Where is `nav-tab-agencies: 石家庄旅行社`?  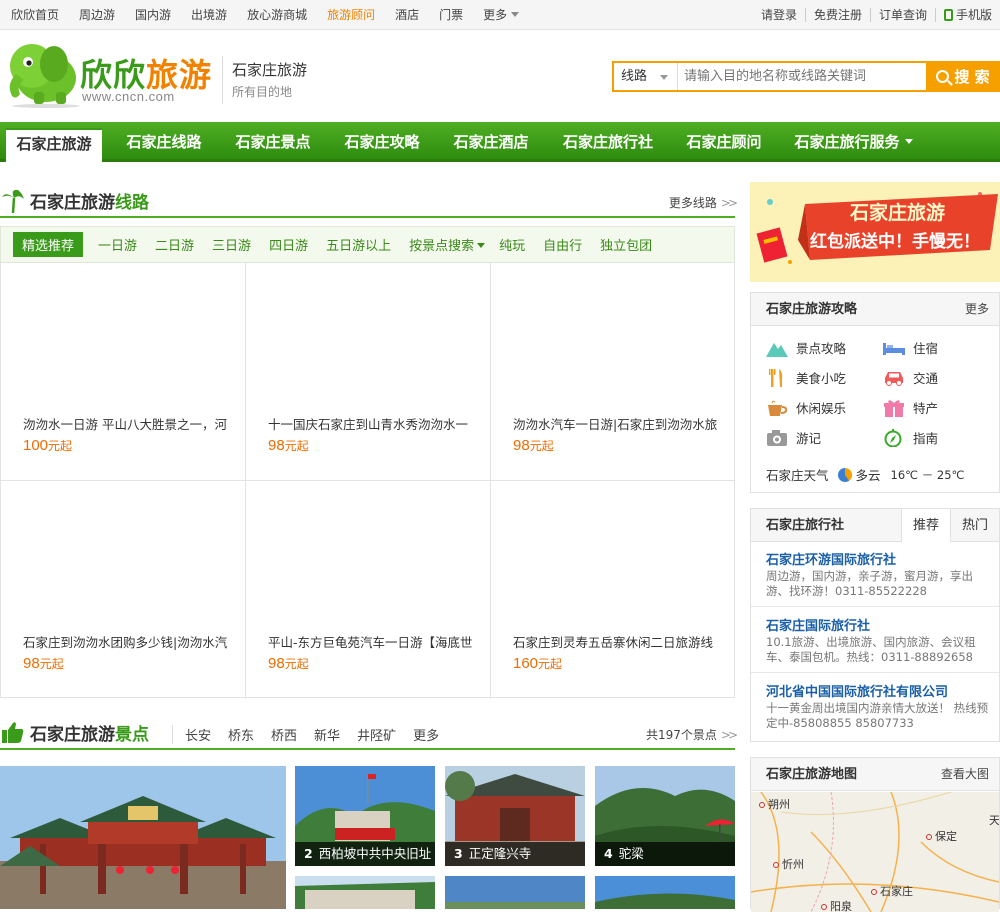
nav-tab-agencies: 石家庄旅行社 is located at coordinates (608, 145).